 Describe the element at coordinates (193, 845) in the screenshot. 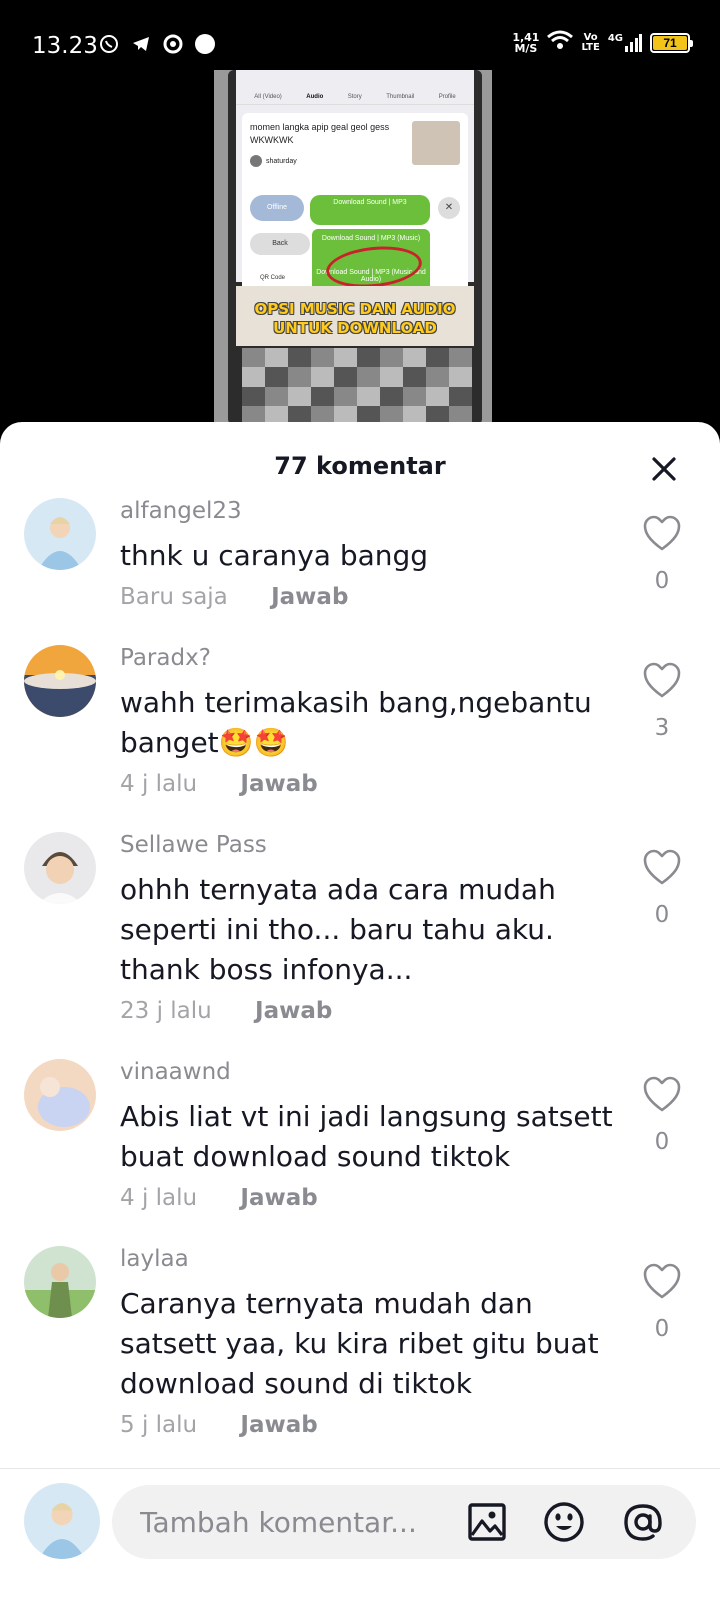

I see `comment-username: Sellawe Pass` at that location.